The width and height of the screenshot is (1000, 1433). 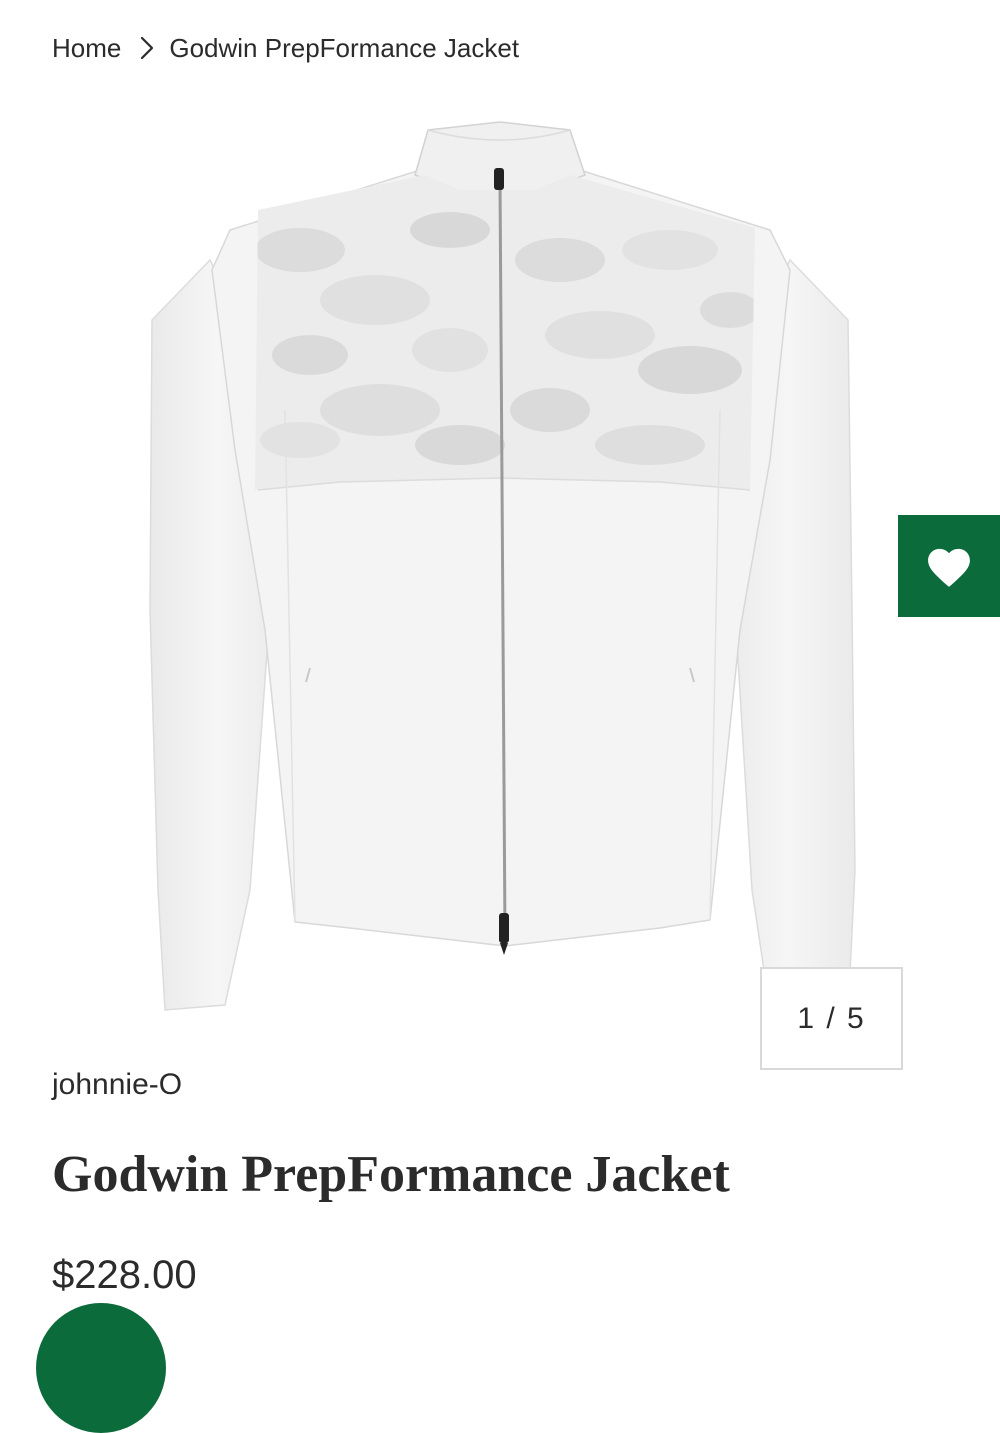 What do you see at coordinates (124, 1275) in the screenshot?
I see `product-price: $228.00` at bounding box center [124, 1275].